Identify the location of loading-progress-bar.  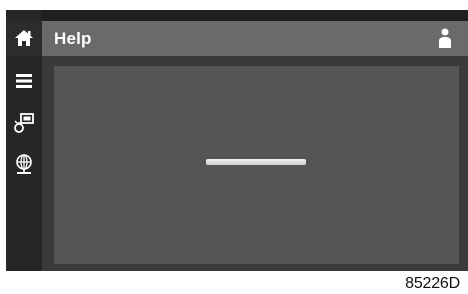
(256, 162).